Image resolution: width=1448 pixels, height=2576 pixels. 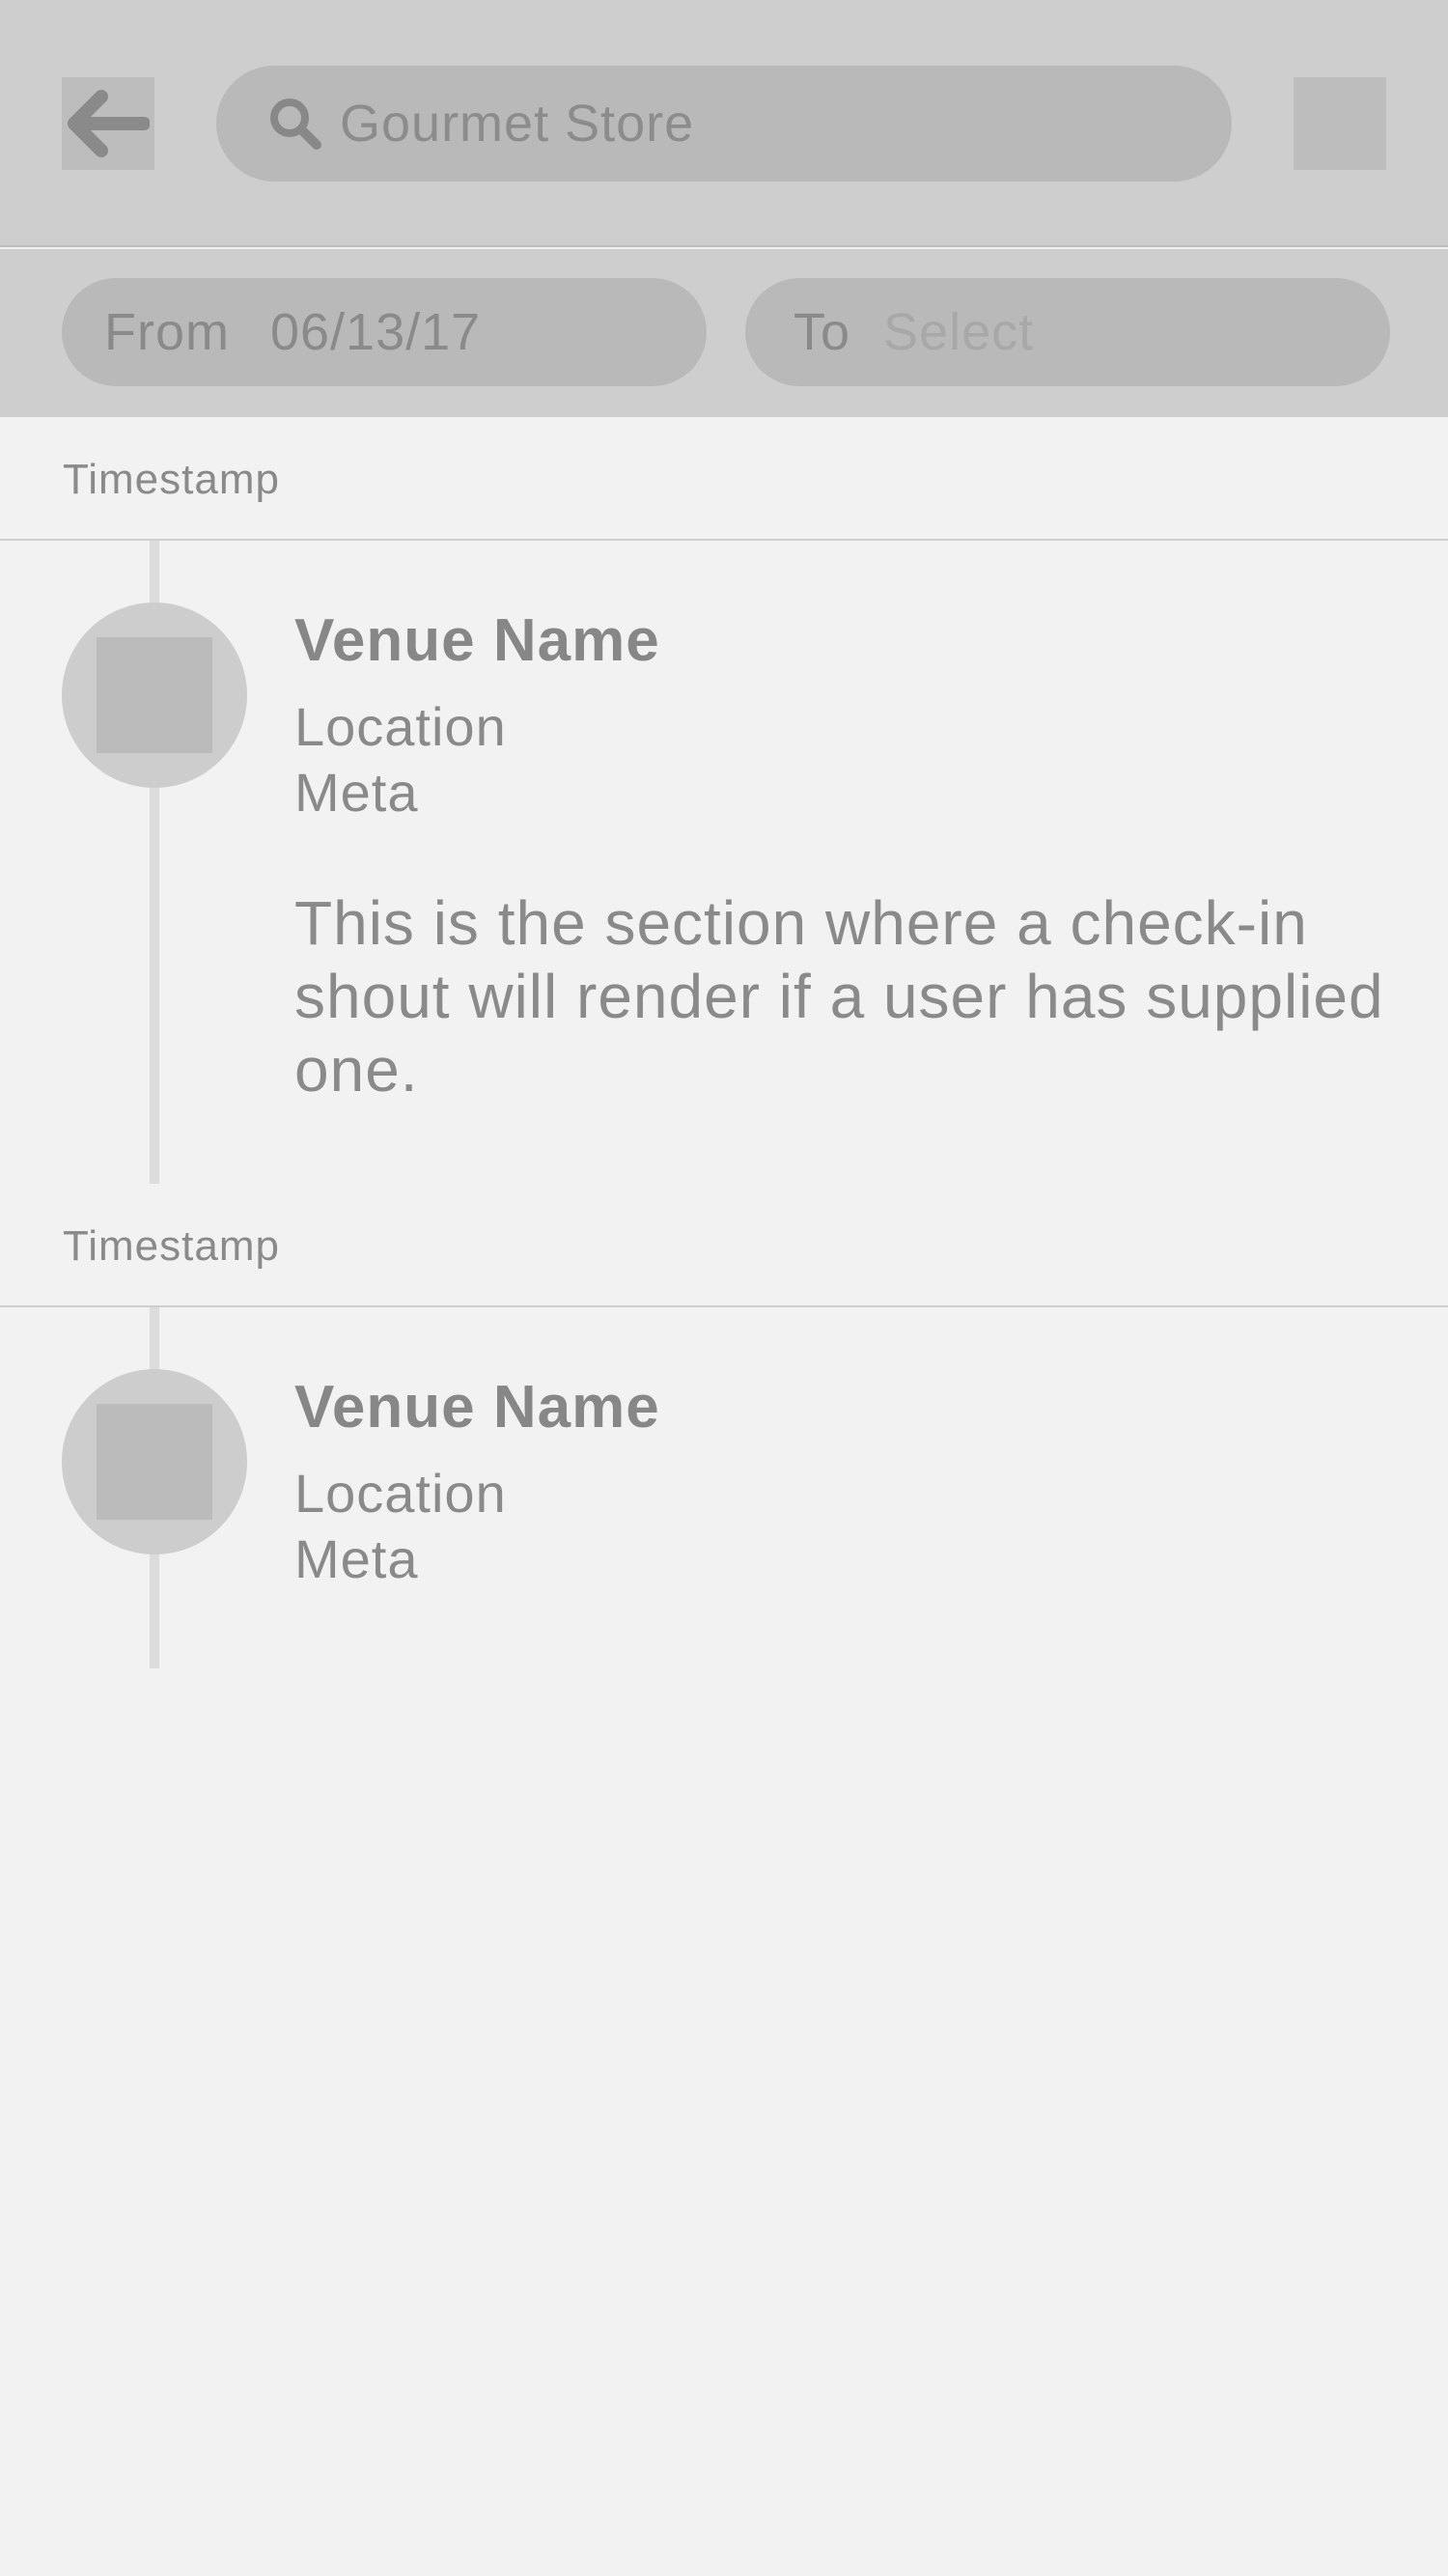 I want to click on arrow-left-icon, so click(x=109, y=124).